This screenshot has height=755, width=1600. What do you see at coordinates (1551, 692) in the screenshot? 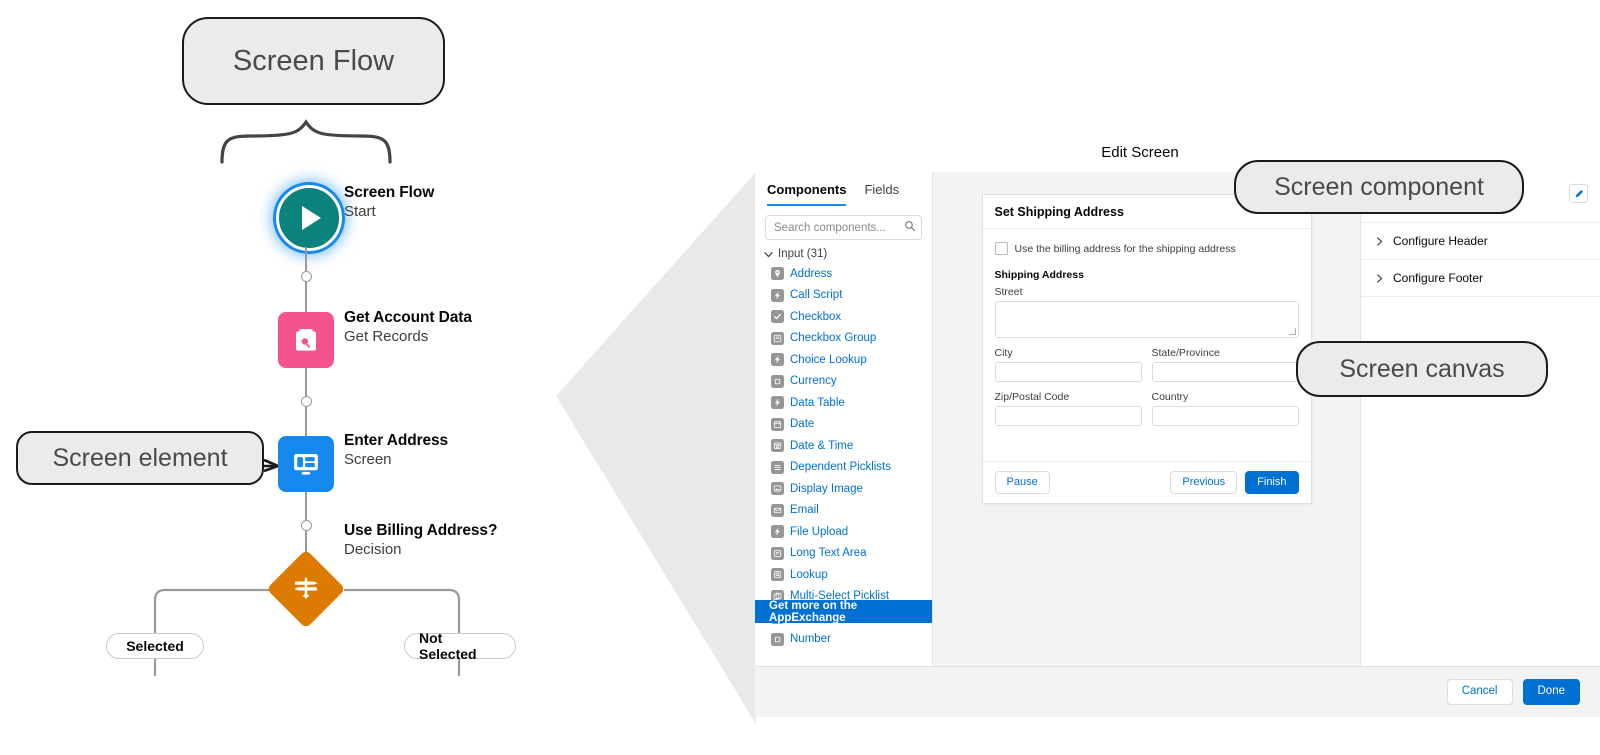
I see `done-button: Done` at bounding box center [1551, 692].